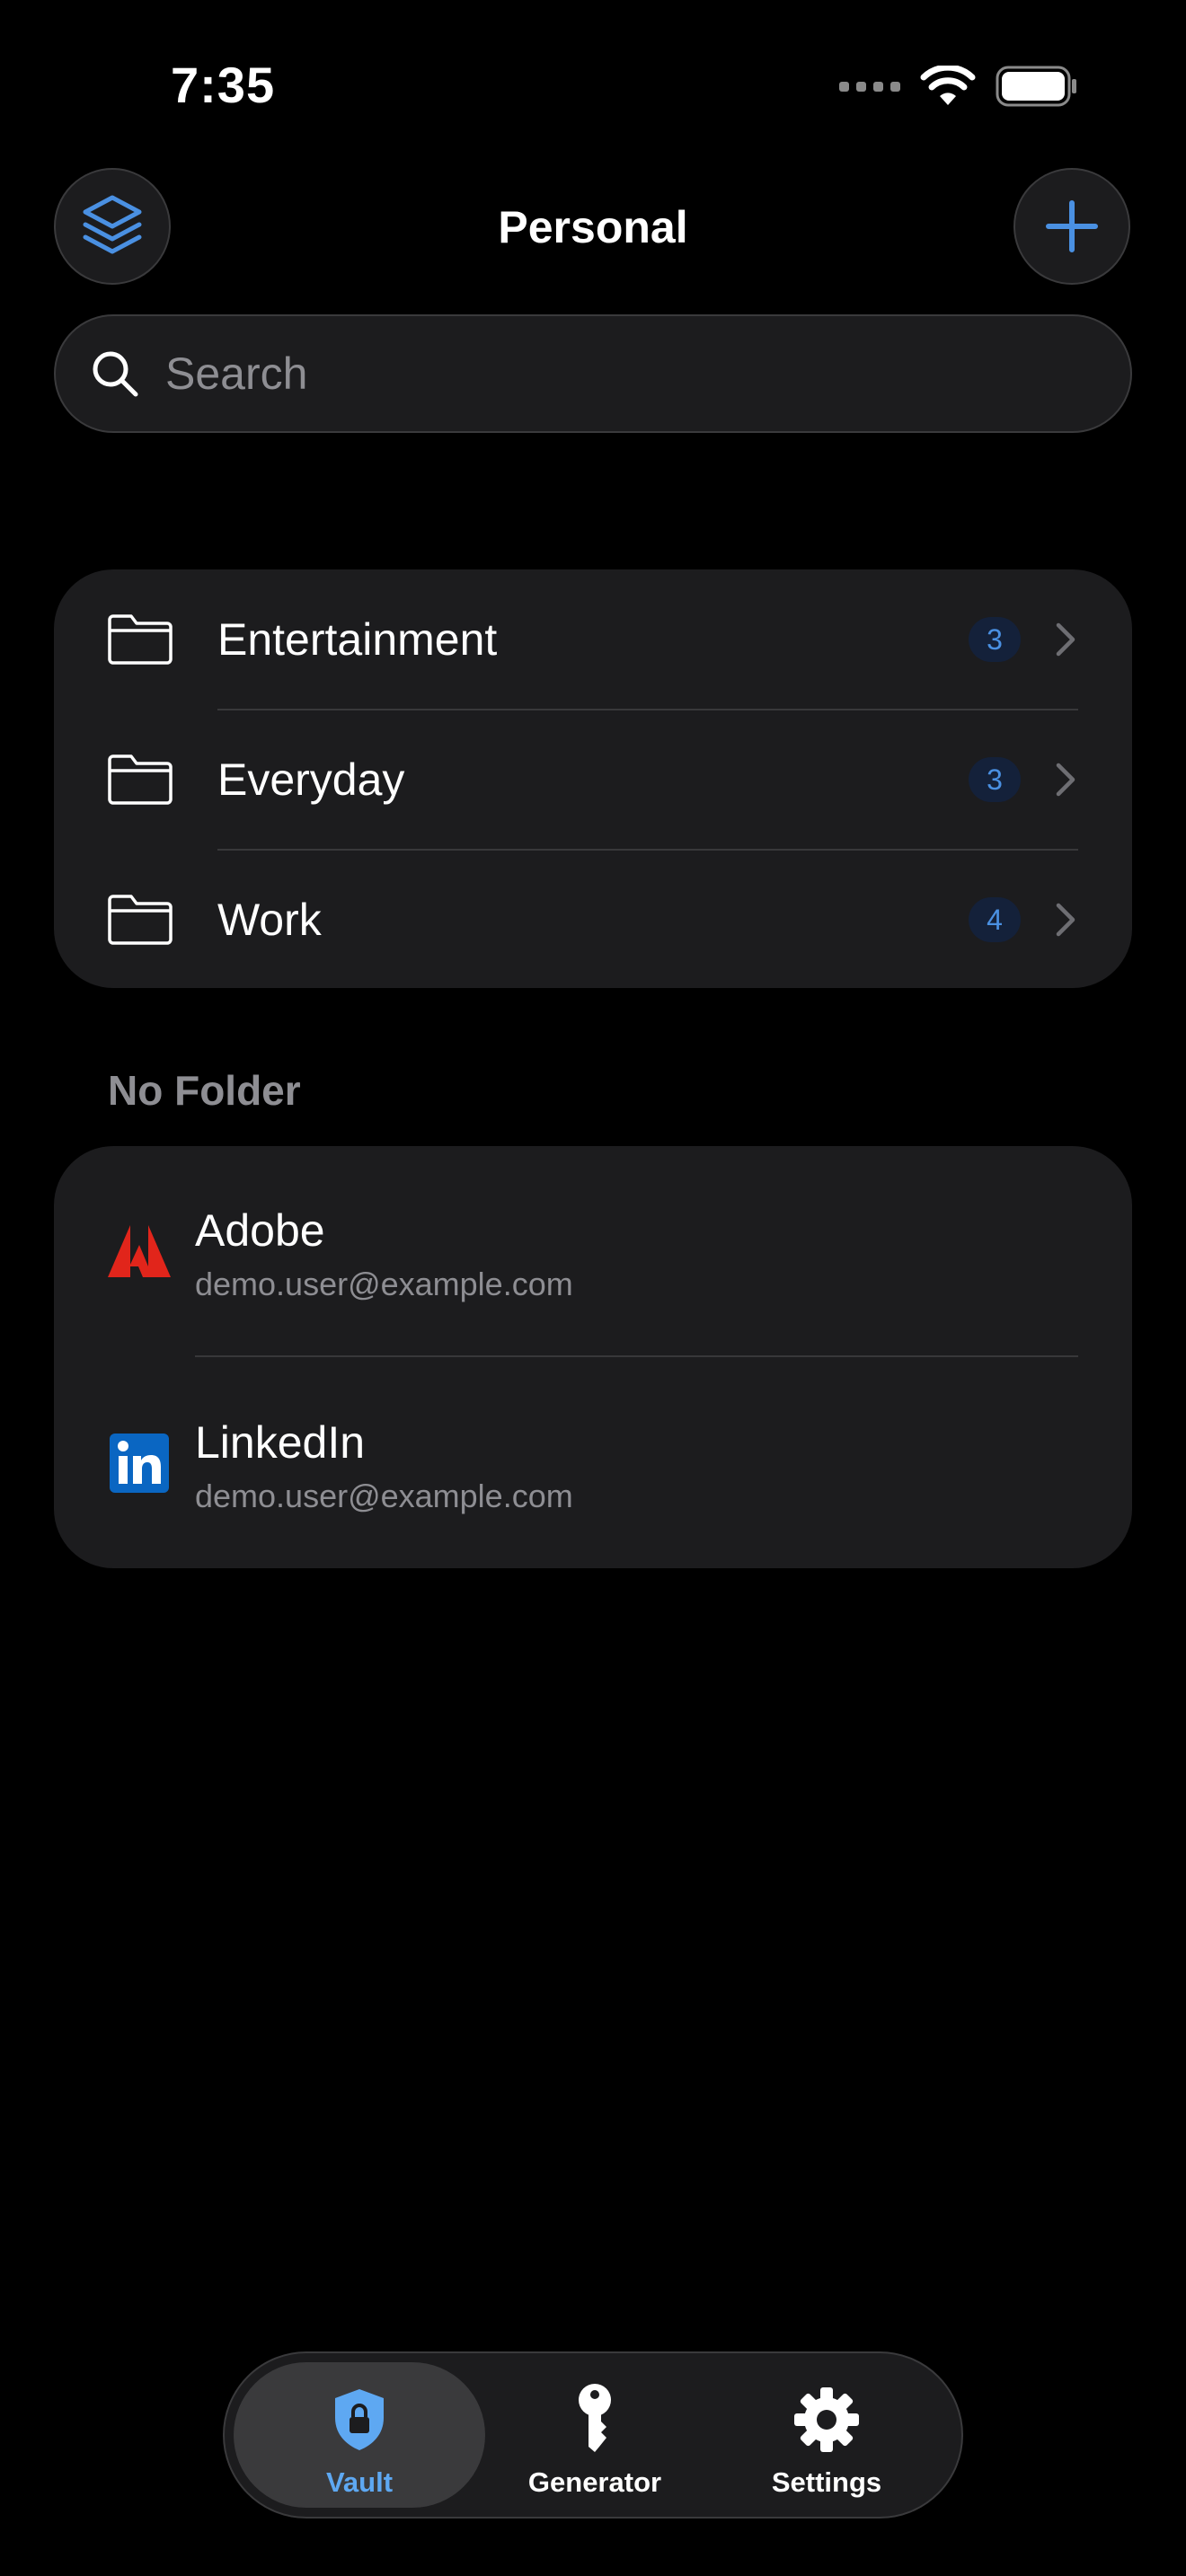  I want to click on shield-lock-icon, so click(359, 2419).